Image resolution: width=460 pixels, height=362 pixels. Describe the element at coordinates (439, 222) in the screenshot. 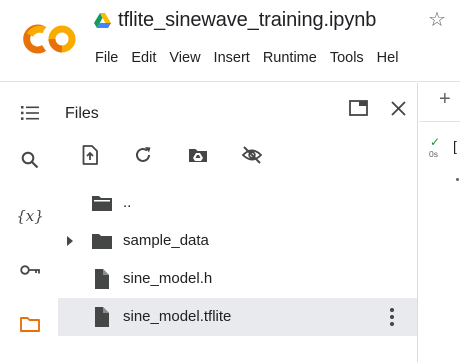

I see `notebook-area: + ✓ 0s [` at that location.